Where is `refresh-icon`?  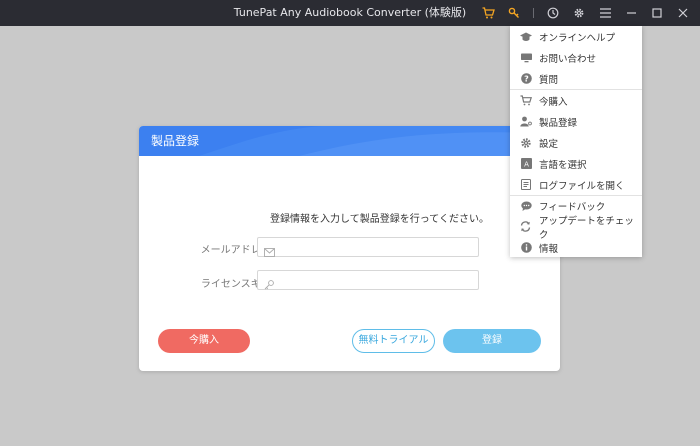
refresh-icon is located at coordinates (526, 227).